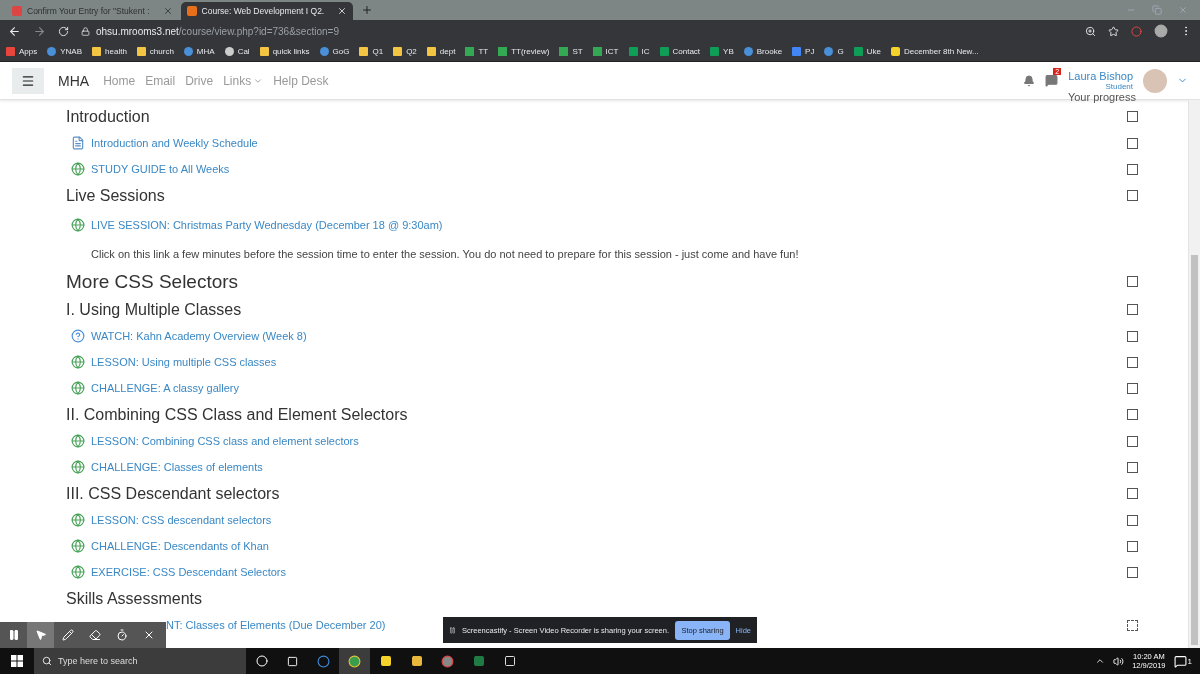  I want to click on activity-link: CHALLENGE: Descendants of Khan, so click(180, 546).